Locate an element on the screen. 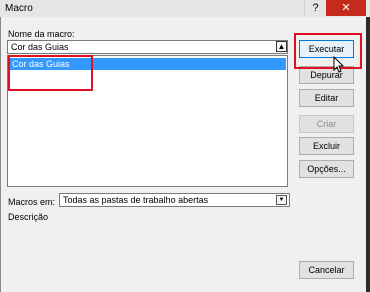 The width and height of the screenshot is (370, 292). highlight-box-run is located at coordinates (328, 51).